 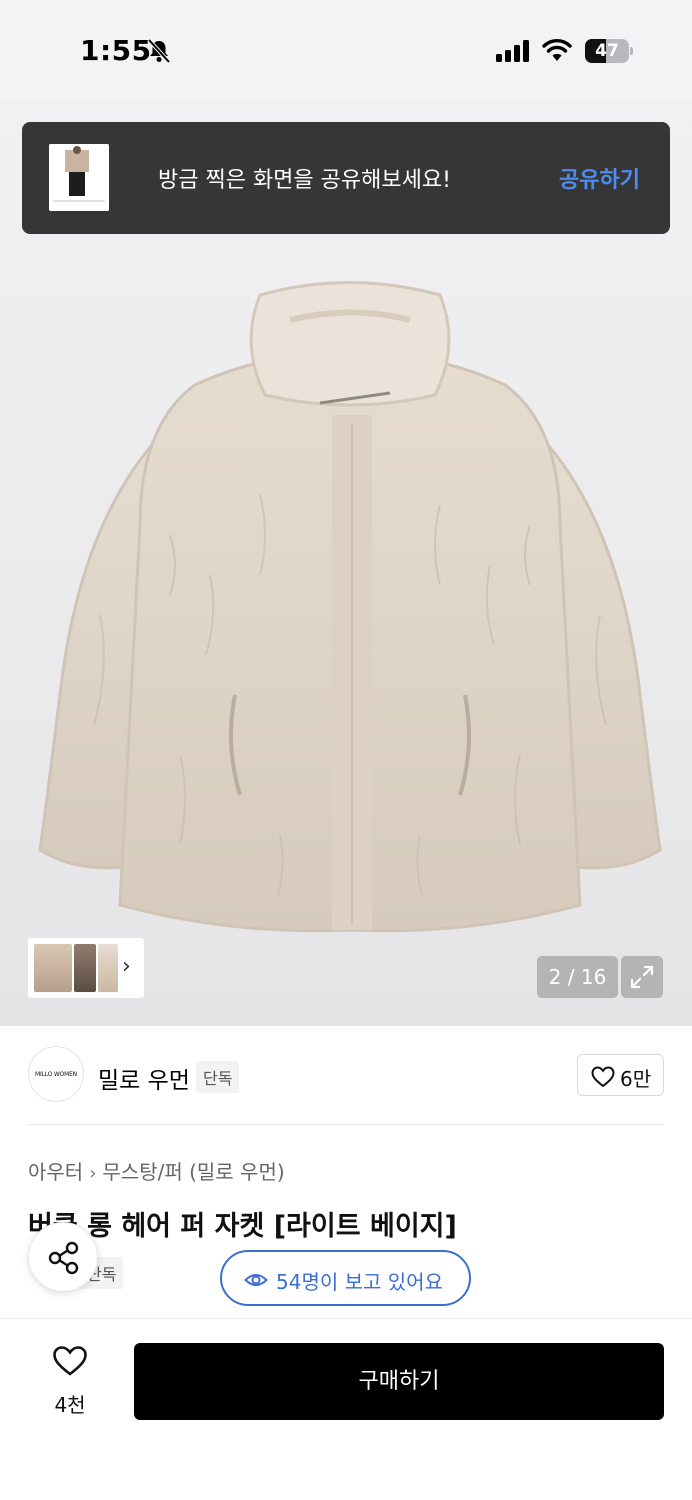 I want to click on thumbnail-strip: ›, so click(x=86, y=968).